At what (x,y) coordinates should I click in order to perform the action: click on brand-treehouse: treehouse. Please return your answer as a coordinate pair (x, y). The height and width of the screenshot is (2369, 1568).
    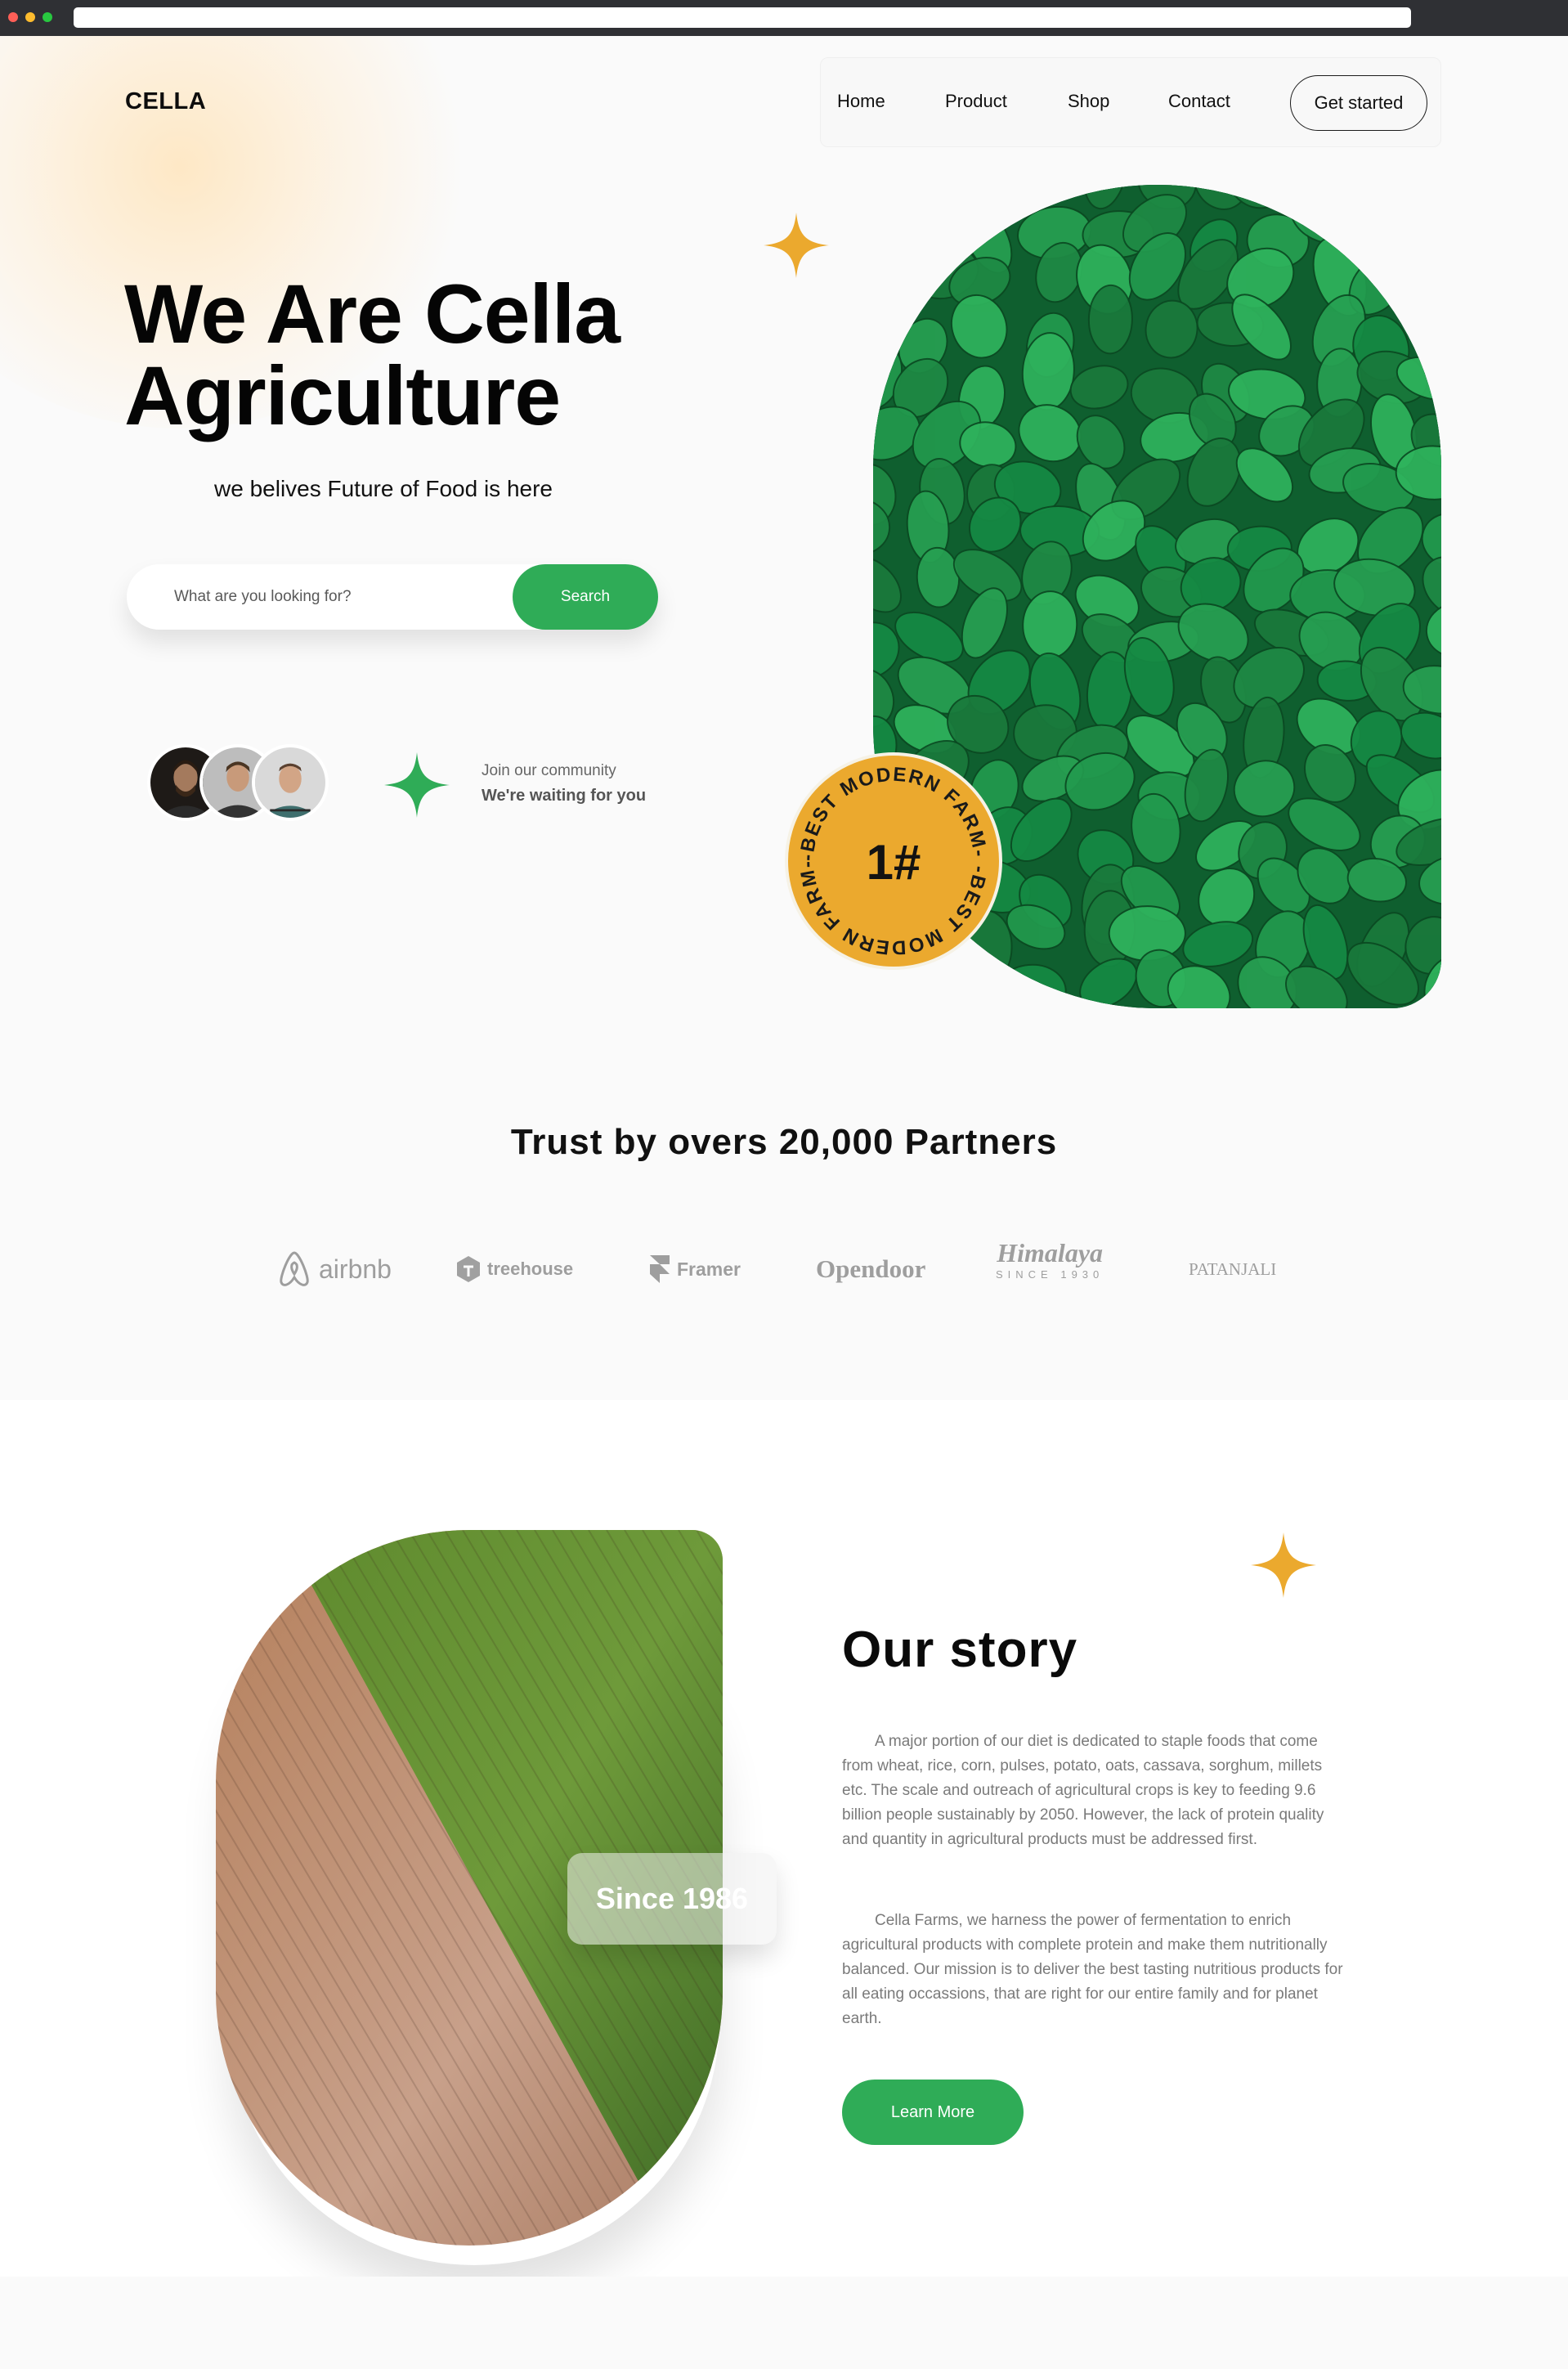
    Looking at the image, I should click on (514, 1270).